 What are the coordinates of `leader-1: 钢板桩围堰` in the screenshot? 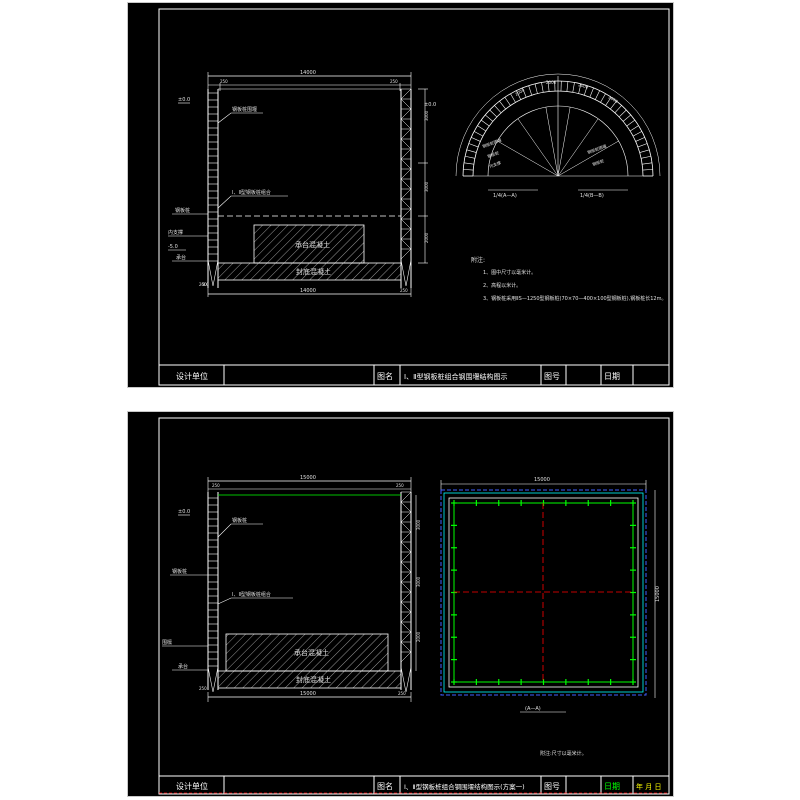 It's located at (244, 109).